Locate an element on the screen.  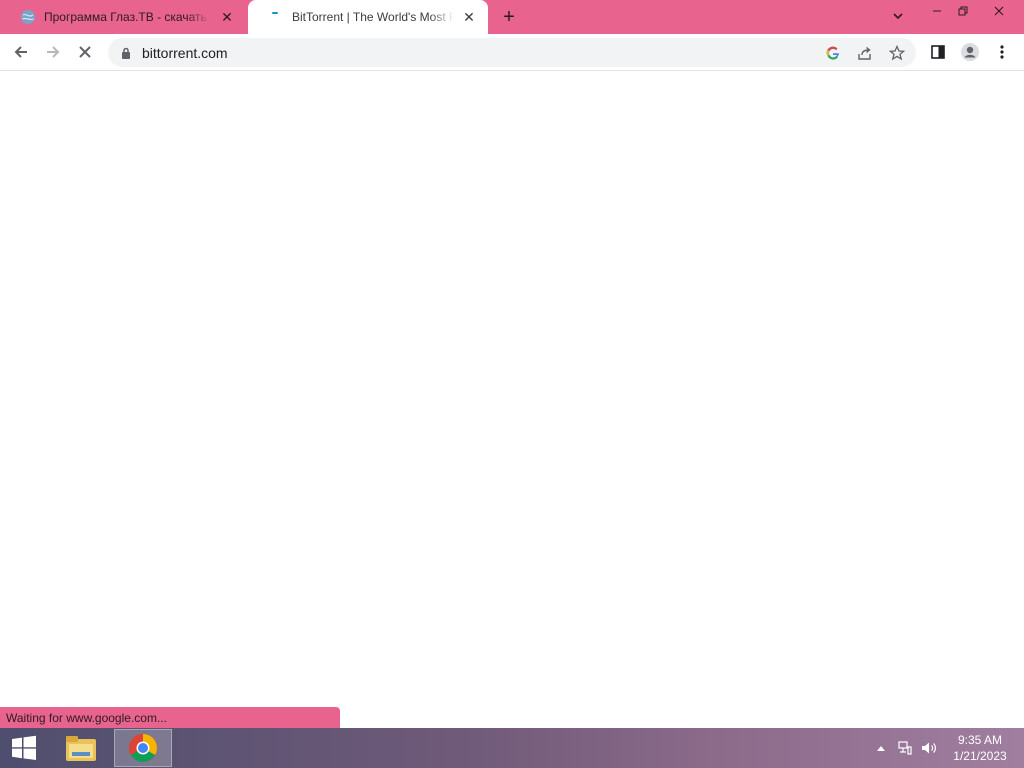
taskbar-file-explorer is located at coordinates (81, 748).